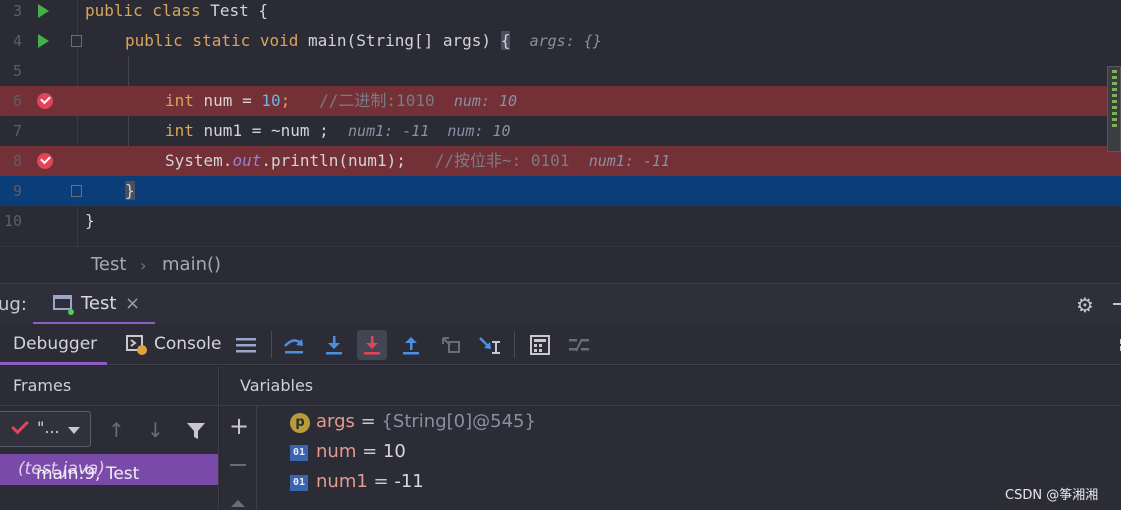 Image resolution: width=1121 pixels, height=510 pixels. What do you see at coordinates (560, 264) in the screenshot?
I see `breadcrumb: Test › main()` at bounding box center [560, 264].